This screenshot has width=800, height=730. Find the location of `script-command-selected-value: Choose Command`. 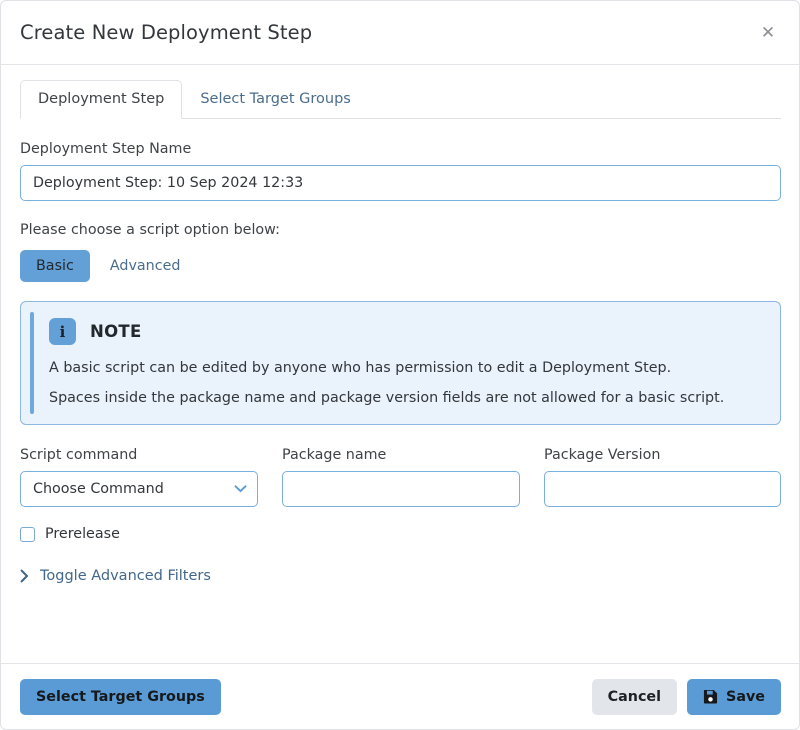

script-command-selected-value: Choose Command is located at coordinates (98, 489).